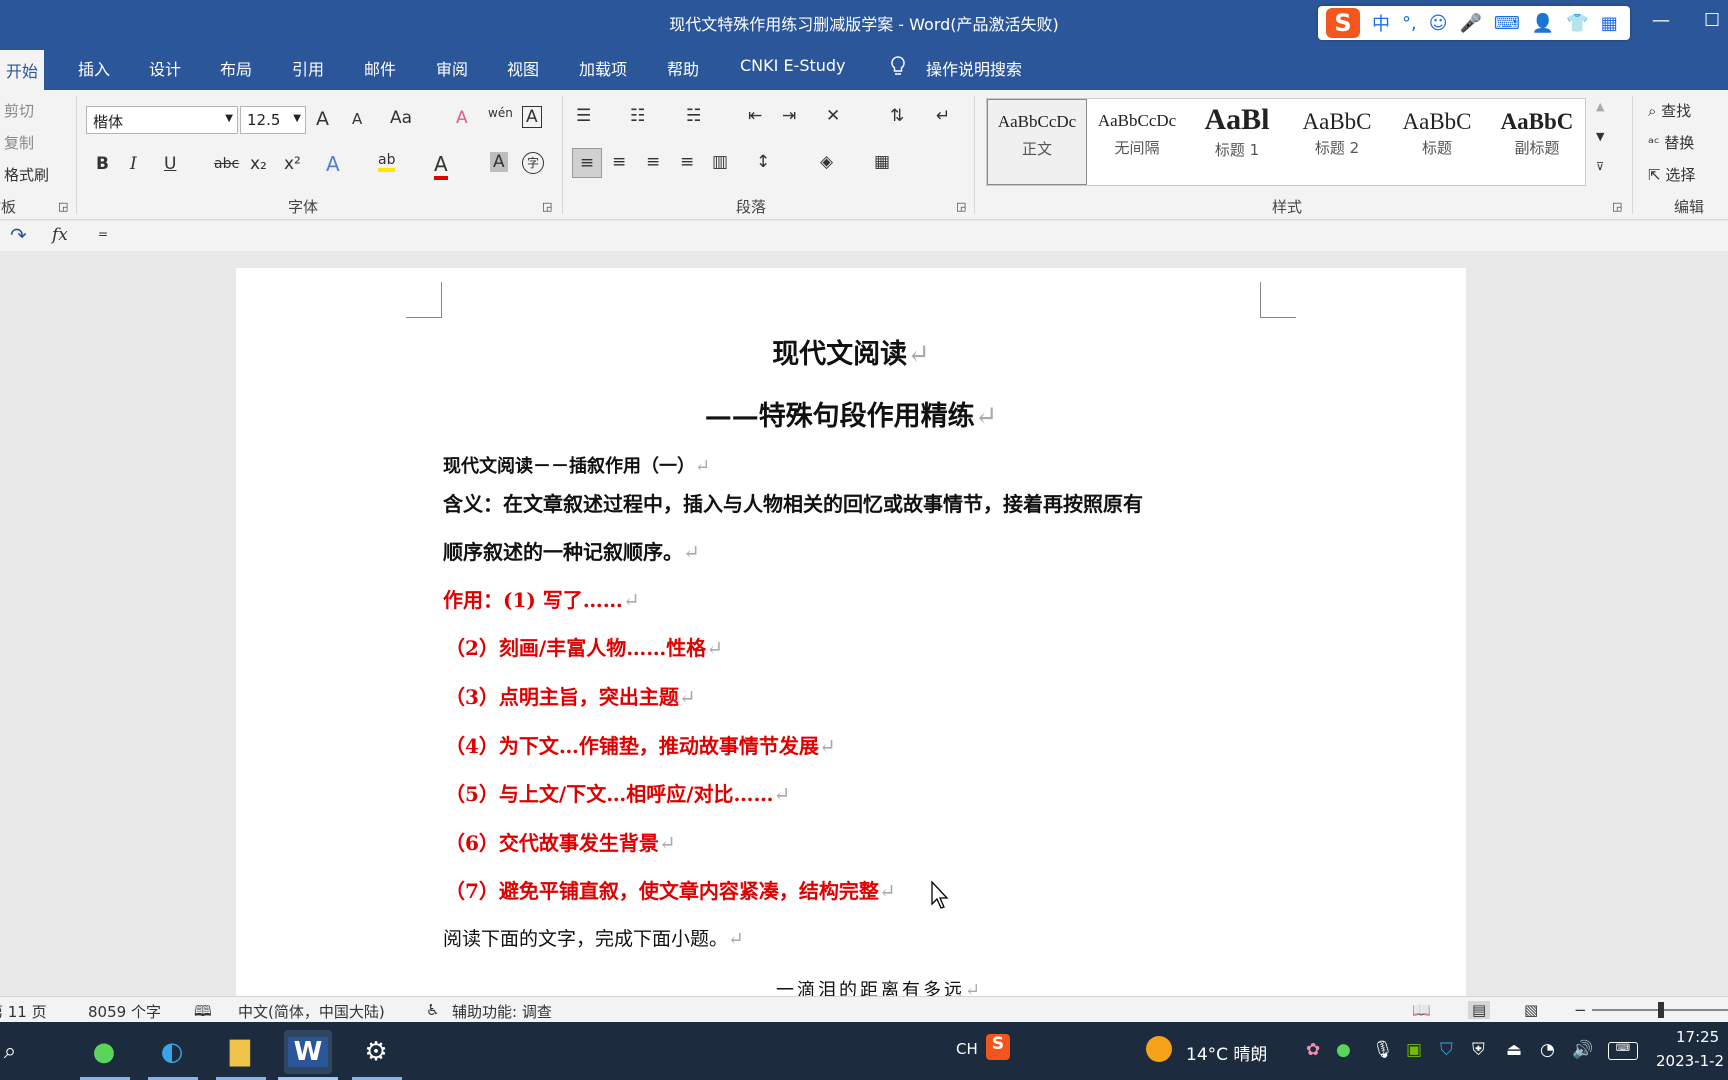  Describe the element at coordinates (1690, 1061) in the screenshot. I see `clock-date: 2023-1-2` at that location.